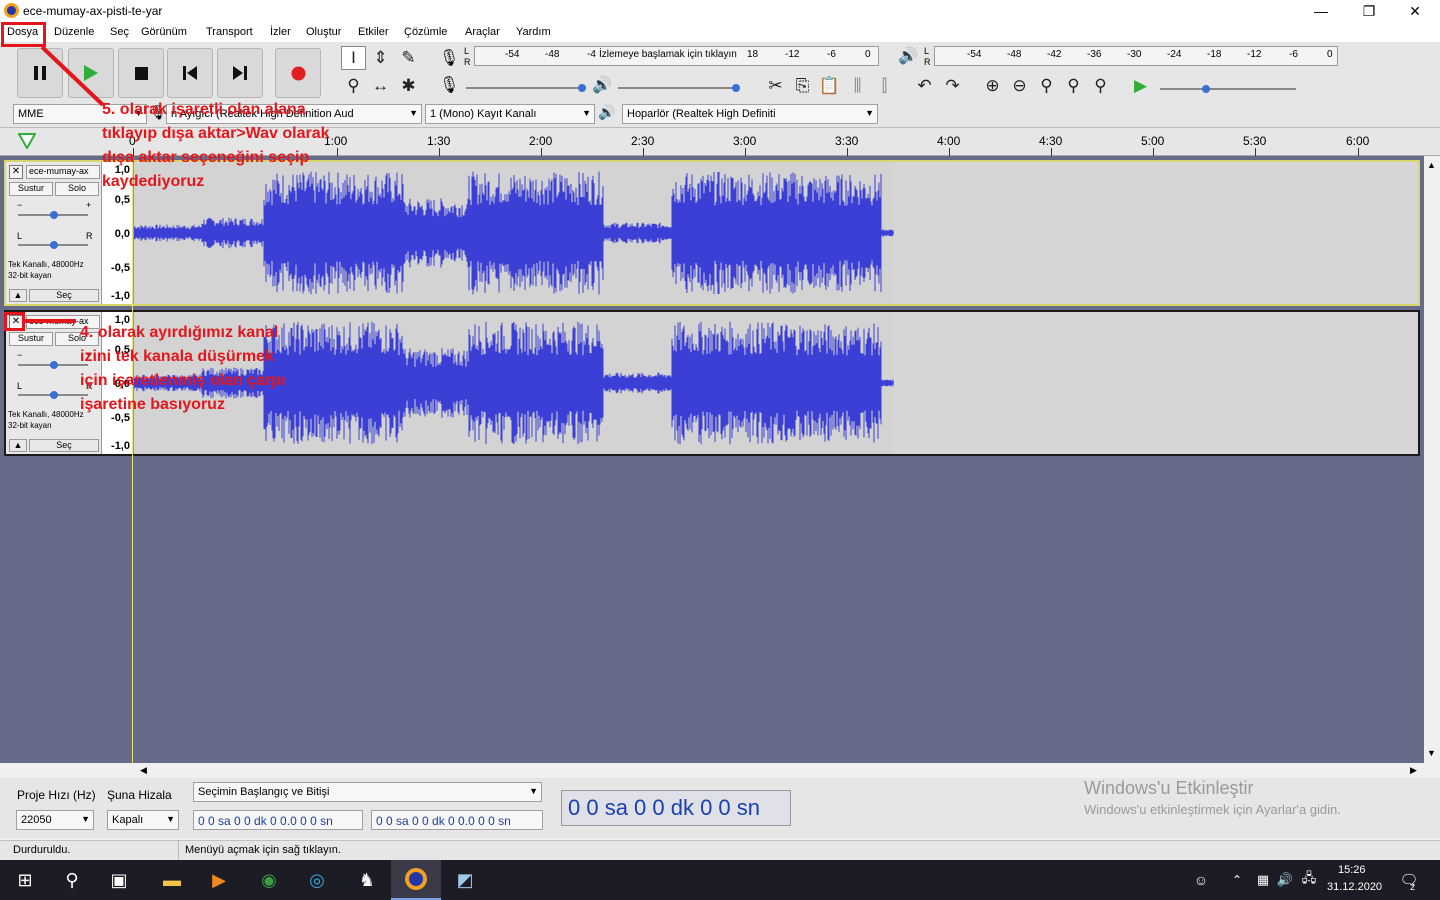  Describe the element at coordinates (298, 73) in the screenshot. I see `record-button` at that location.